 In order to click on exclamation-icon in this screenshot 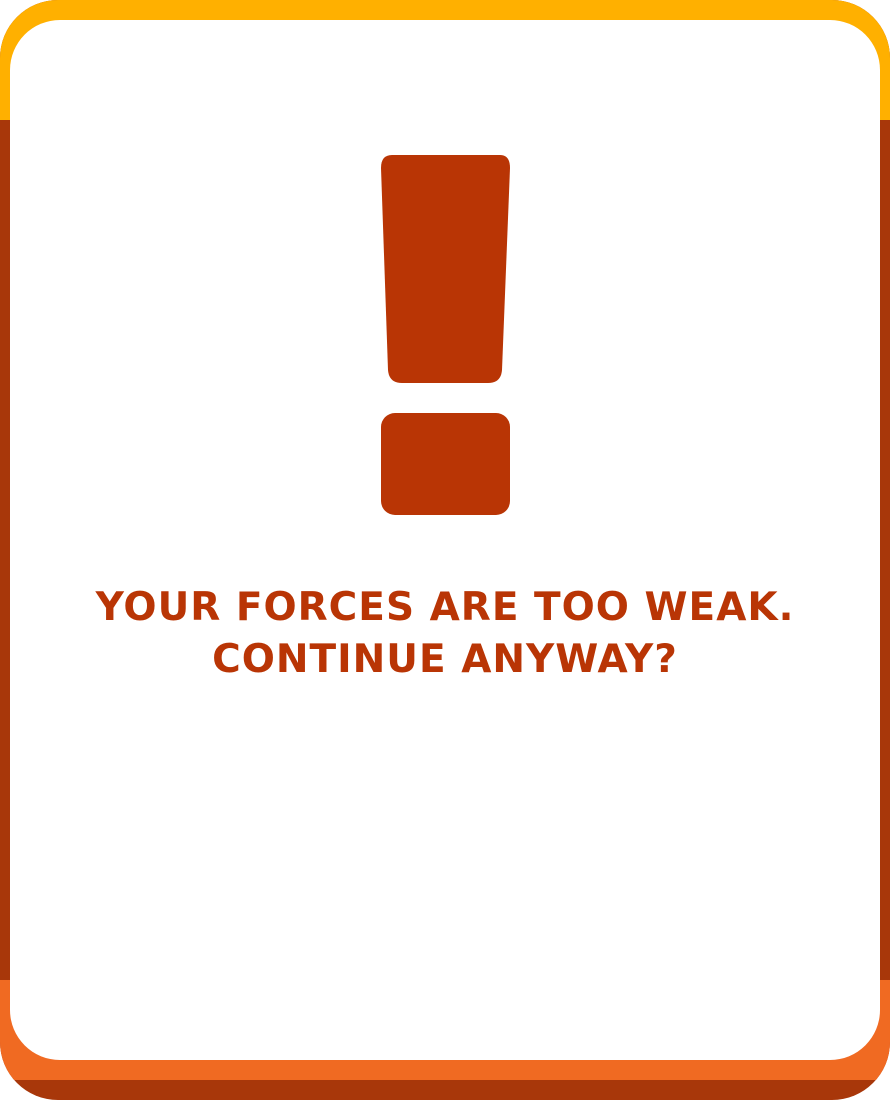, I will do `click(445, 335)`.